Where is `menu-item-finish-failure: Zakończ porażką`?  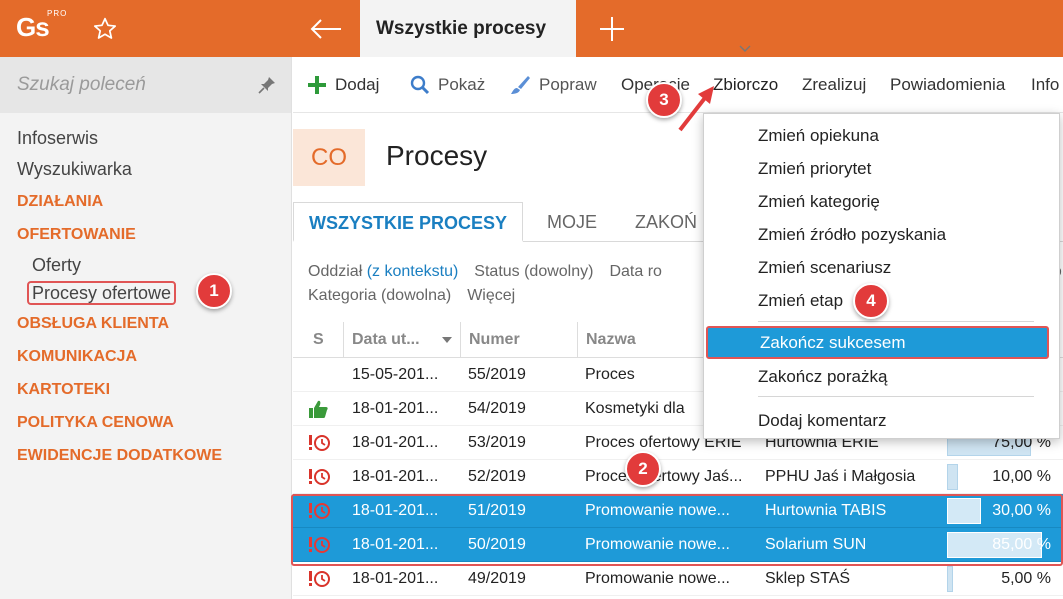
menu-item-finish-failure: Zakończ porażką is located at coordinates (881, 376).